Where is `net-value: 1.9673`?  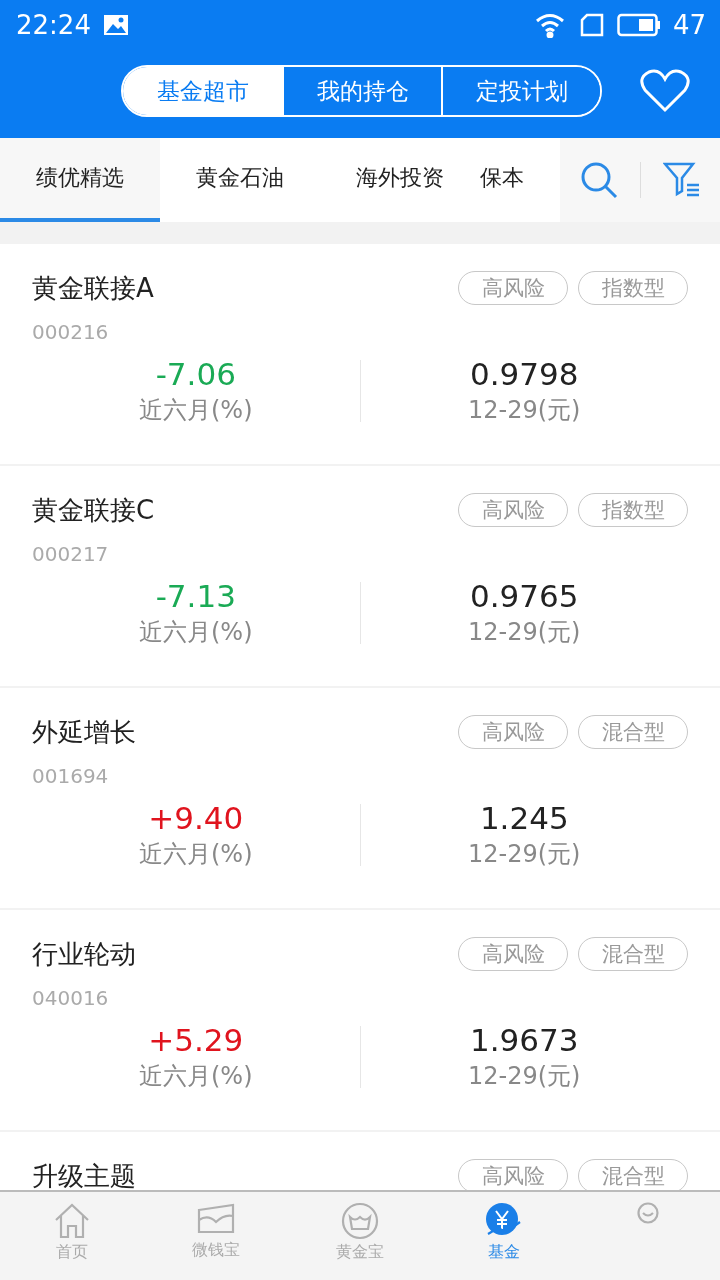
net-value: 1.9673 is located at coordinates (524, 1040).